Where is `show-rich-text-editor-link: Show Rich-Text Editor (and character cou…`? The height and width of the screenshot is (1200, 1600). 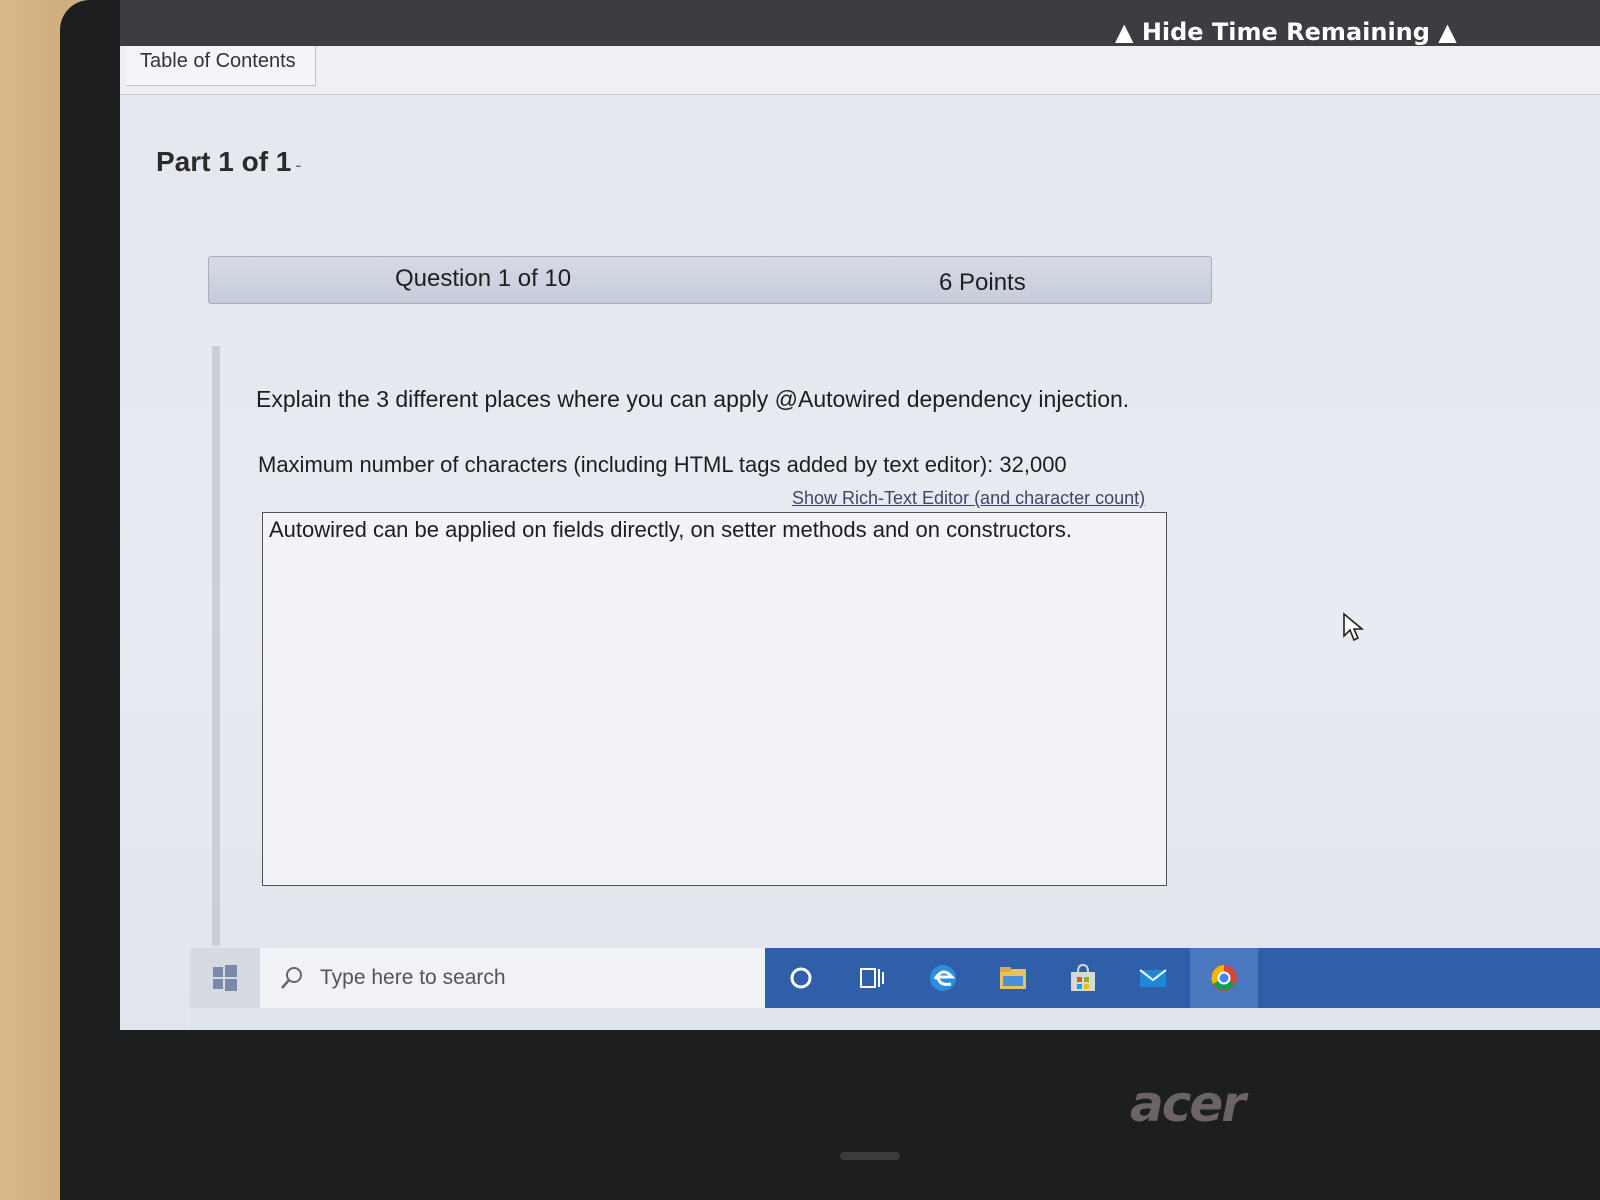
show-rich-text-editor-link: Show Rich-Text Editor (and character cou… is located at coordinates (968, 498).